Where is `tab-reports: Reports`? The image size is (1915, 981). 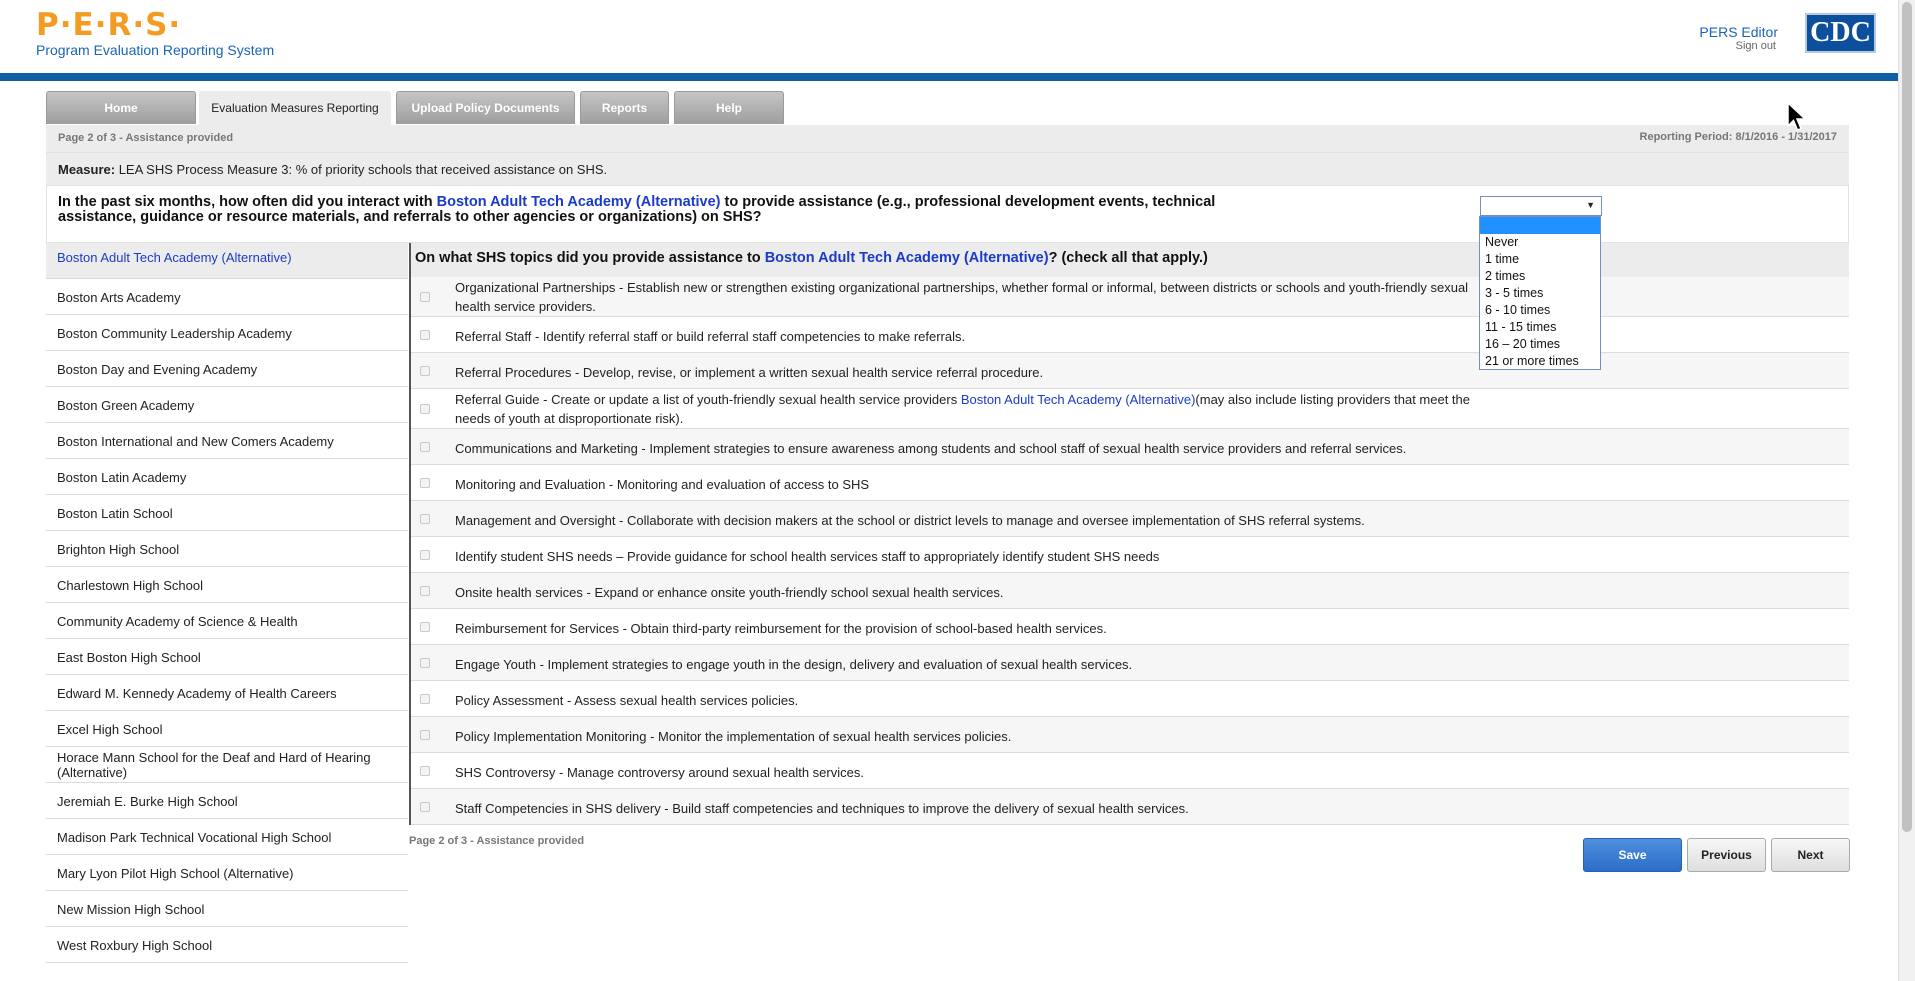
tab-reports: Reports is located at coordinates (624, 107).